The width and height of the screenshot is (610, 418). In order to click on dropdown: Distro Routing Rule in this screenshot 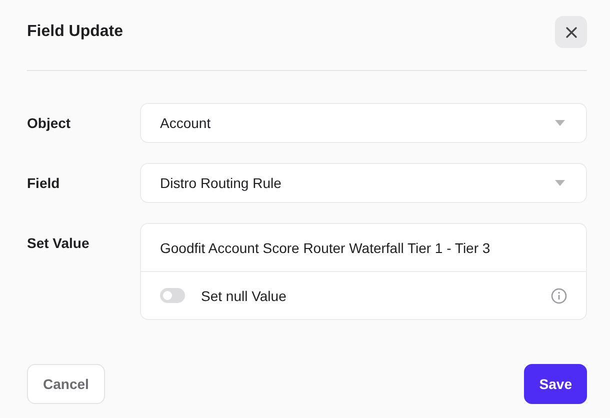, I will do `click(363, 183)`.